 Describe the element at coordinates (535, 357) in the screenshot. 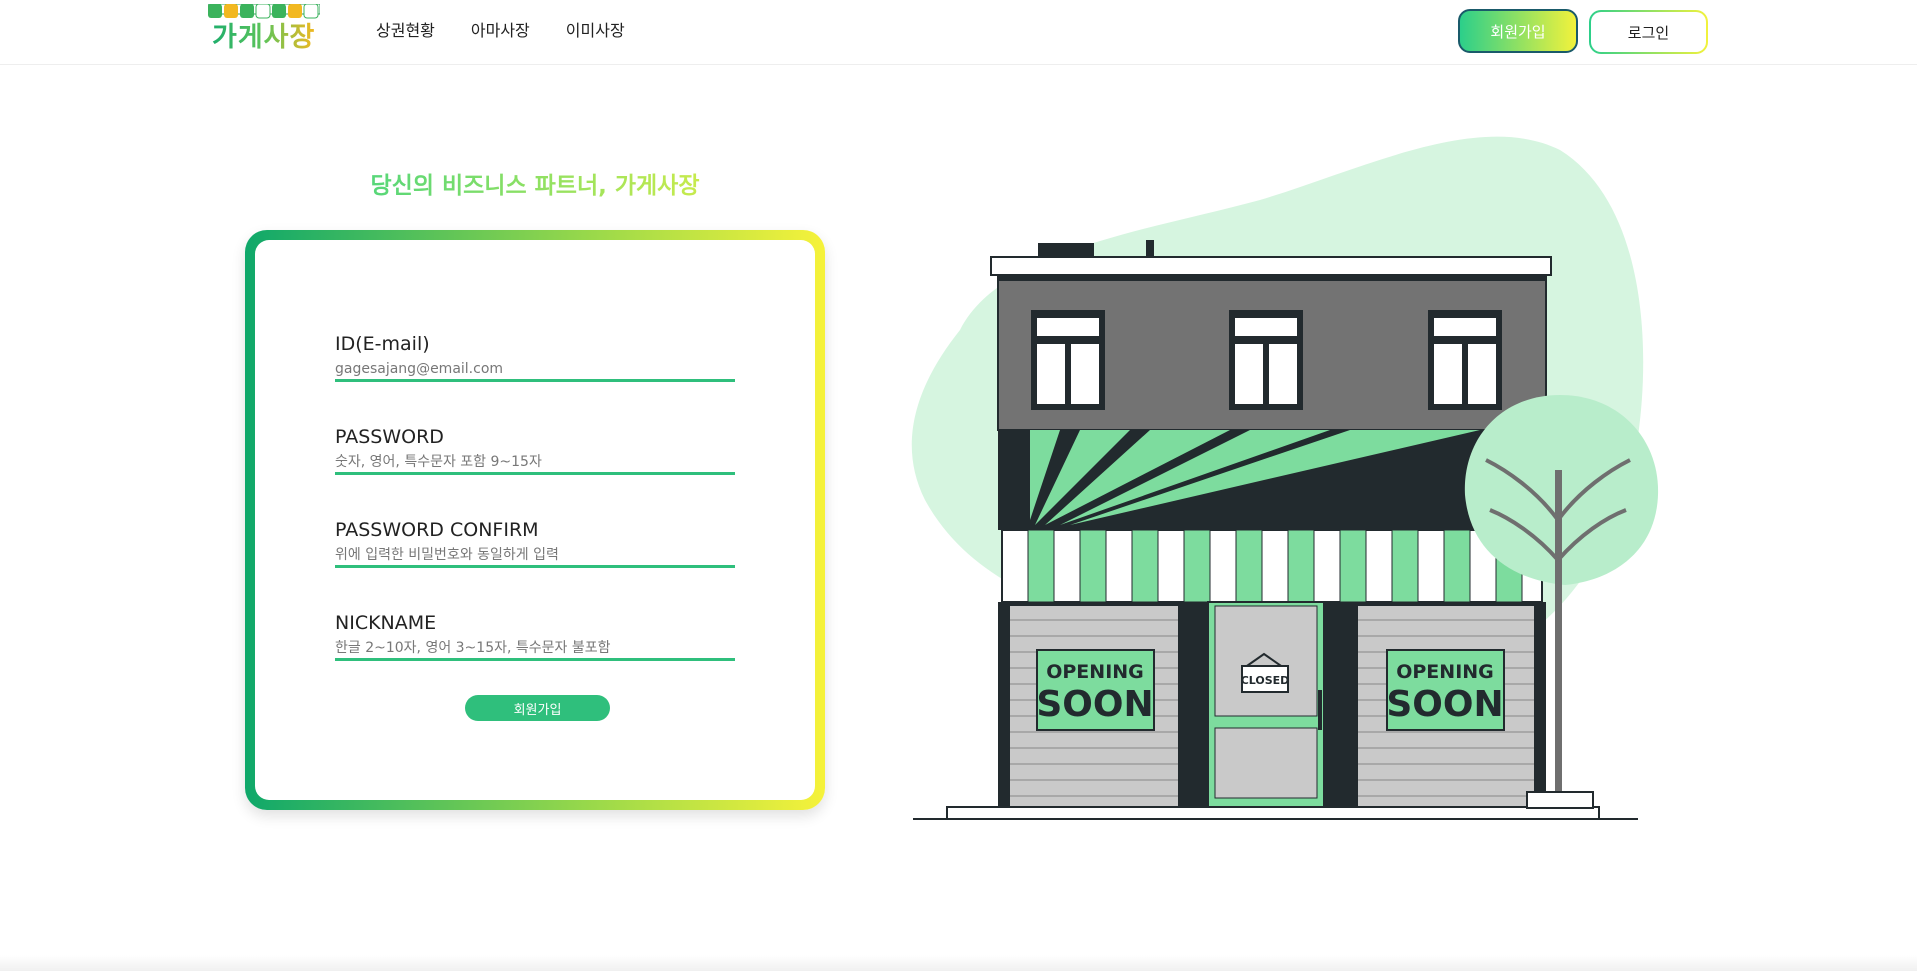

I see `email-field-group: ID(E-mail)` at that location.